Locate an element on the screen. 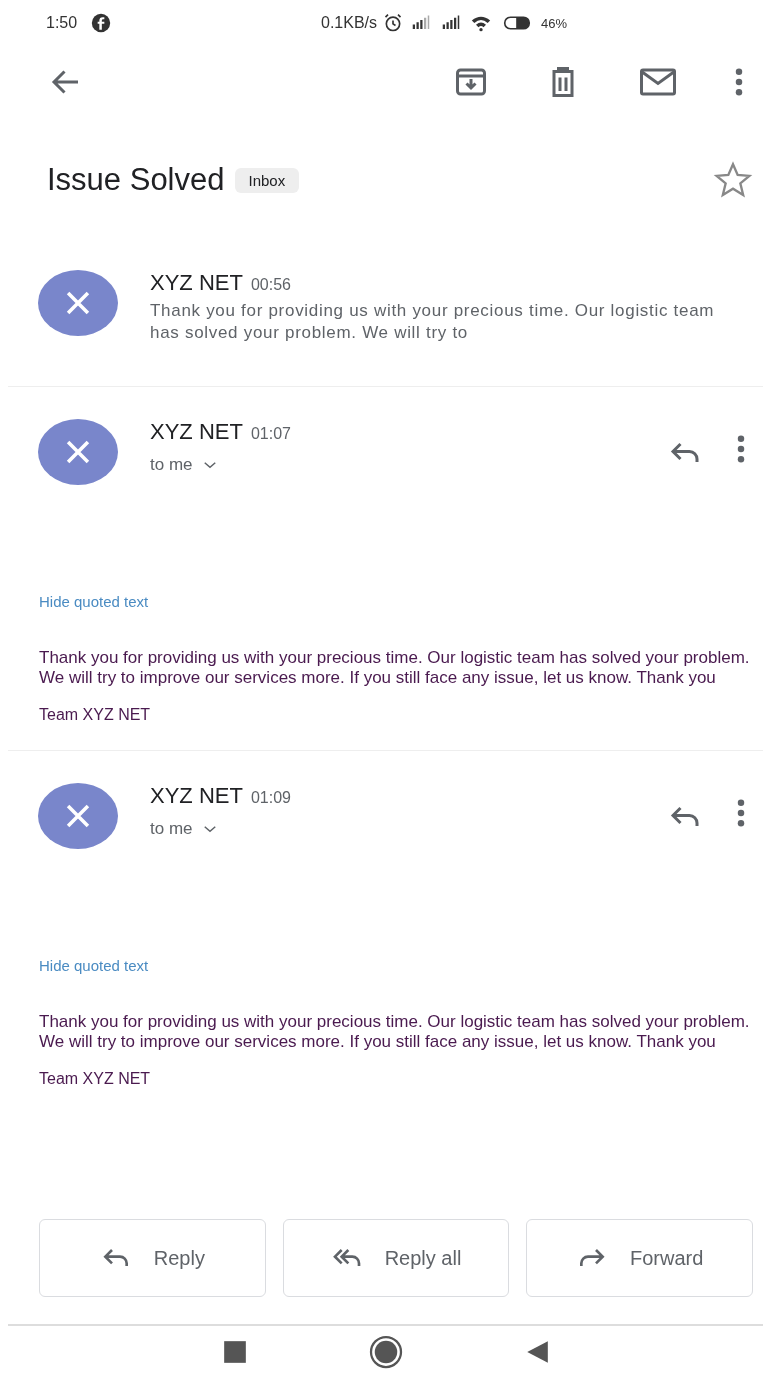 This screenshot has height=1378, width=771. message-time: 00:56 is located at coordinates (270, 284).